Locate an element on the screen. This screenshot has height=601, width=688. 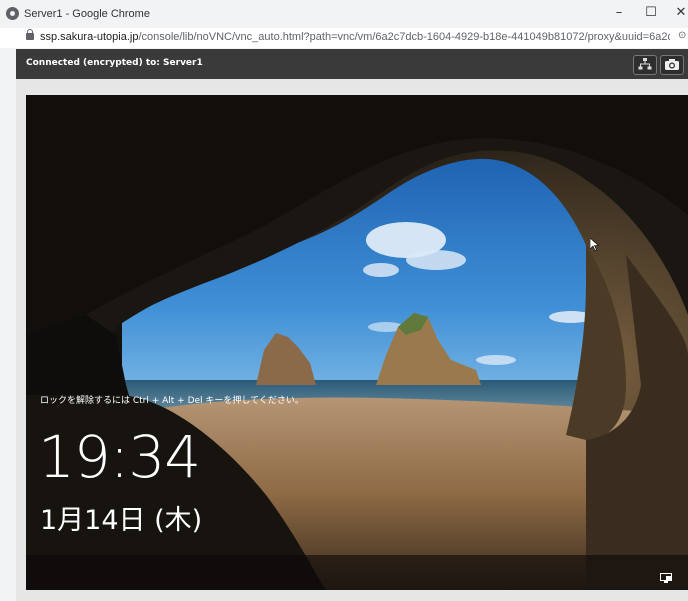
close-button: ✕ is located at coordinates (677, 13).